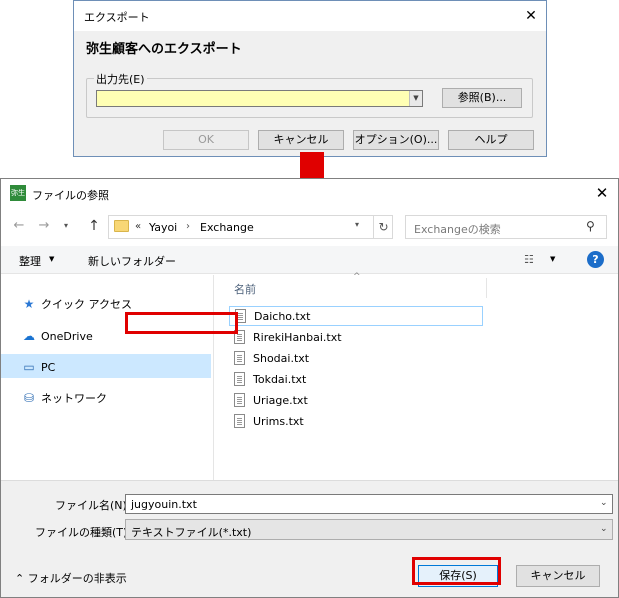 This screenshot has width=619, height=598. What do you see at coordinates (181, 323) in the screenshot?
I see `filename-highlight-box` at bounding box center [181, 323].